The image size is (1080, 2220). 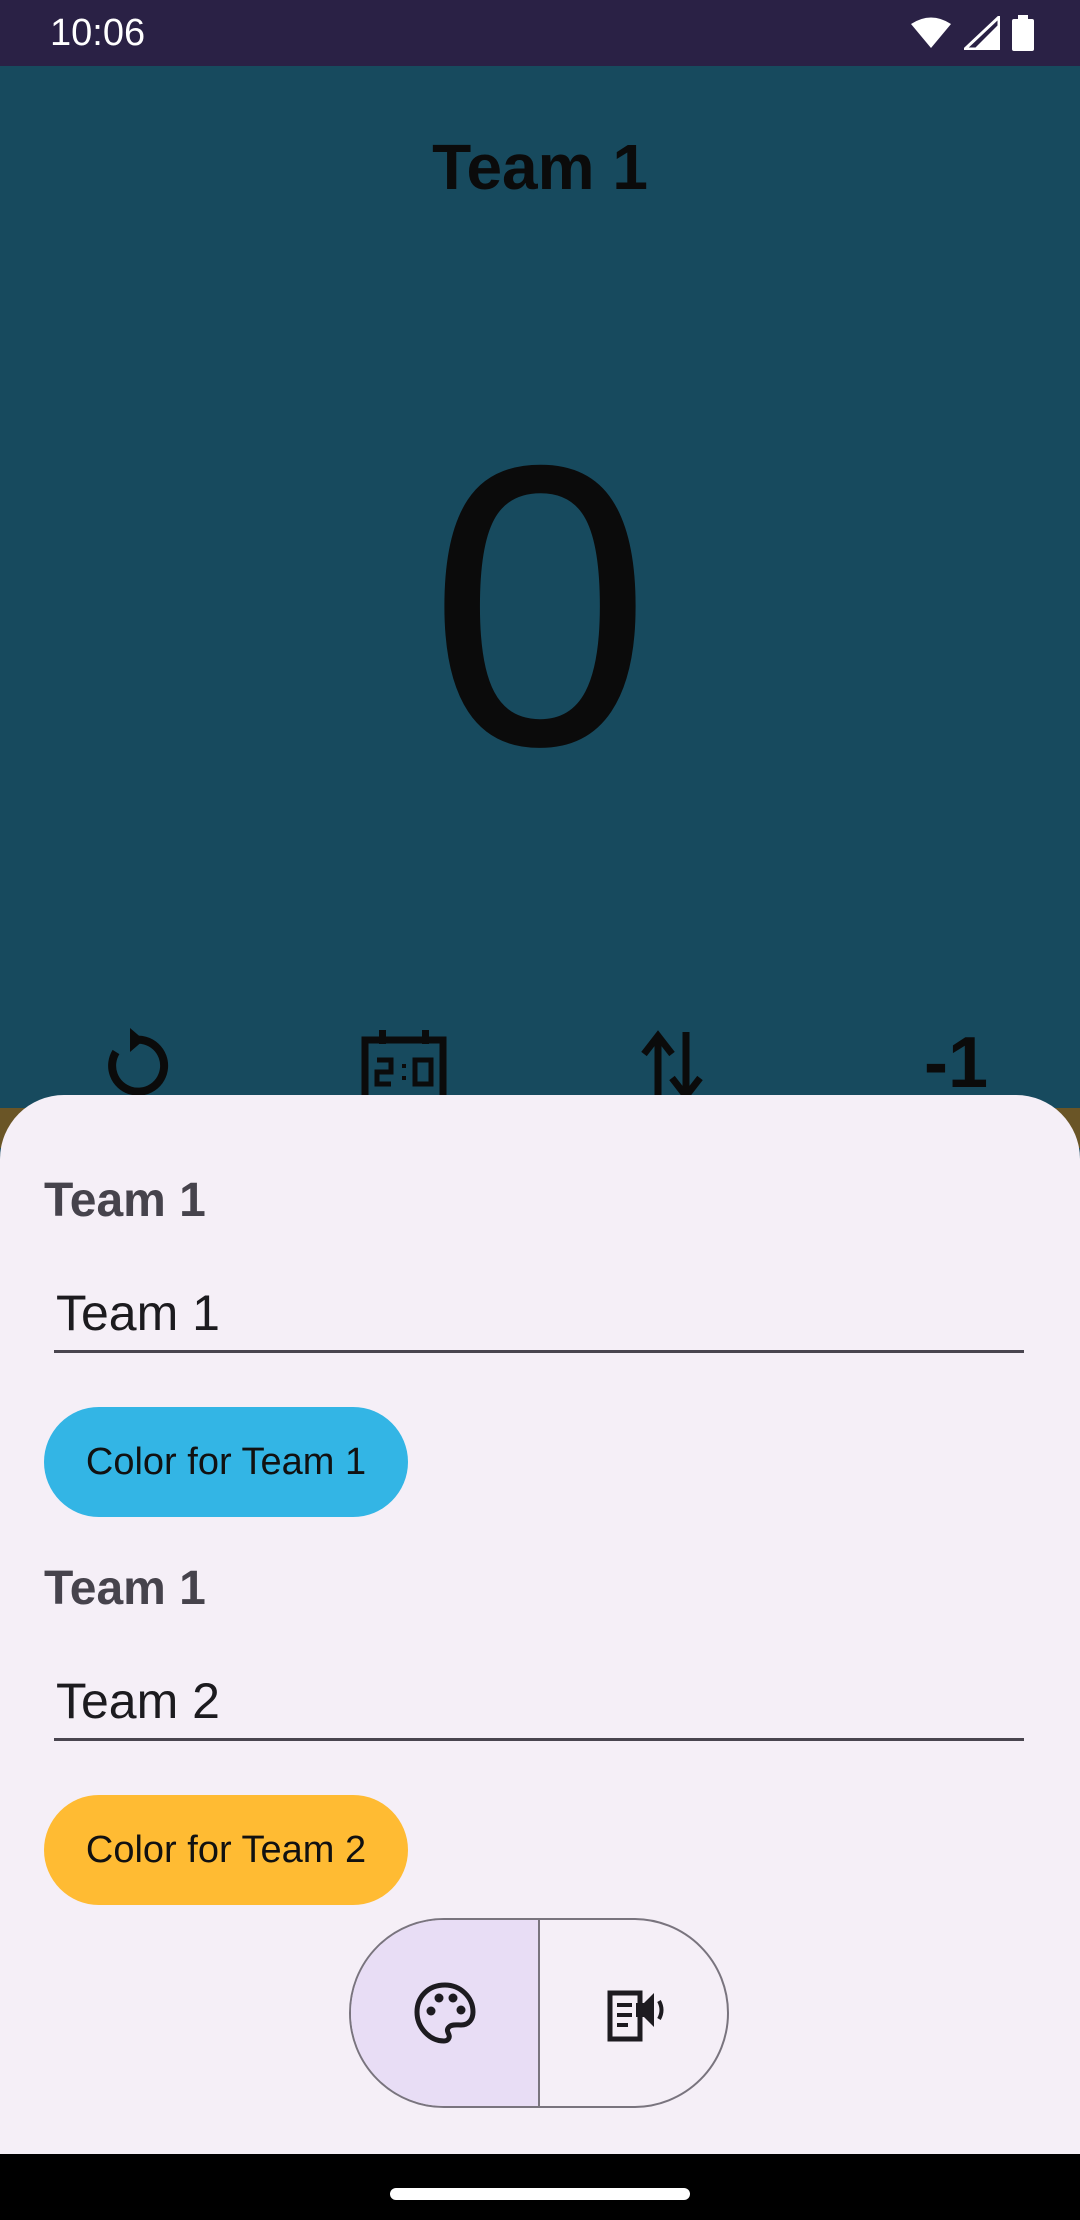 I want to click on color-mode-segment, so click(x=445, y=2013).